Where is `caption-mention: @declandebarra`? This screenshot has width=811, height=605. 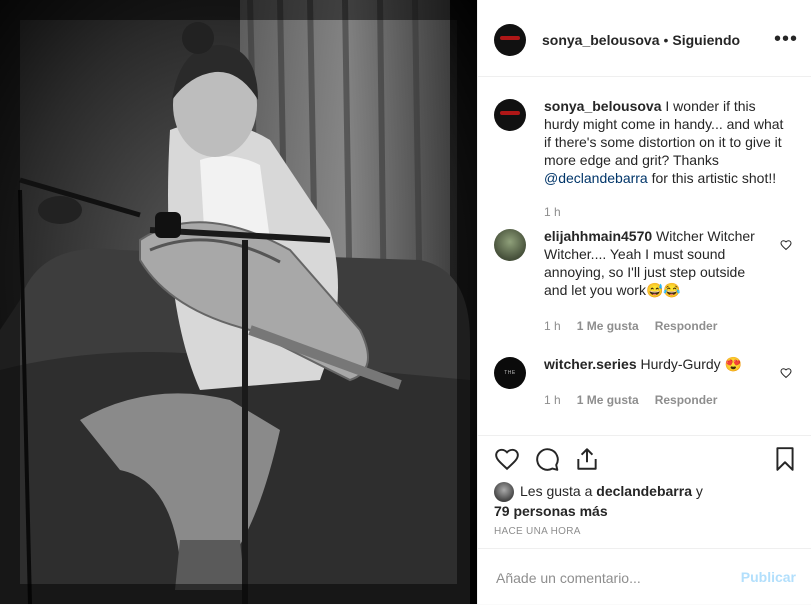 caption-mention: @declandebarra is located at coordinates (596, 178).